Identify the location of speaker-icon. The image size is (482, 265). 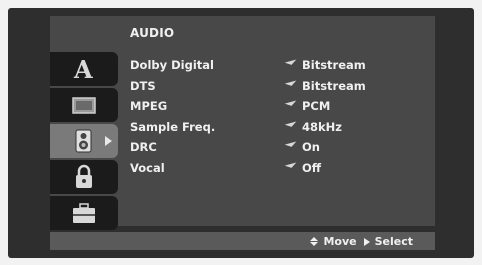
(83, 141).